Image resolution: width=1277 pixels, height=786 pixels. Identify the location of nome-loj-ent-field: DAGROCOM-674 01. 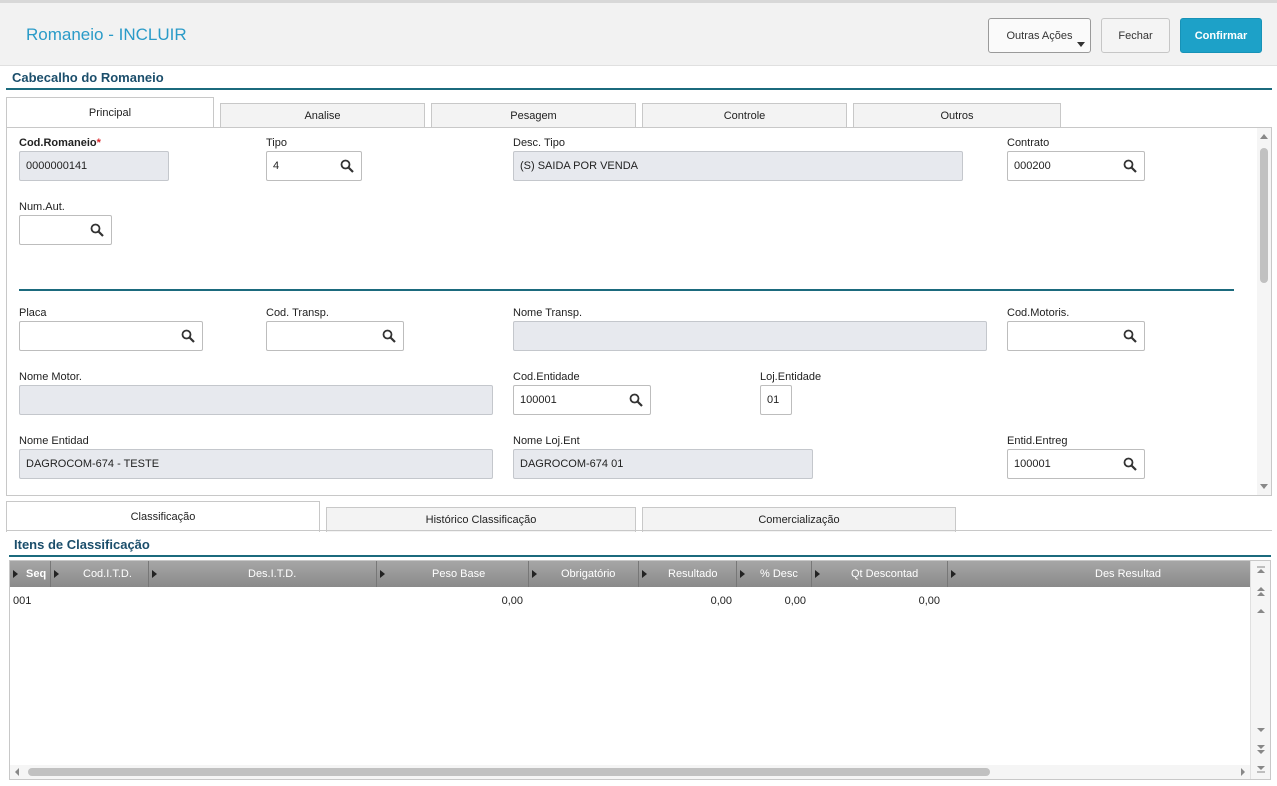
(663, 464).